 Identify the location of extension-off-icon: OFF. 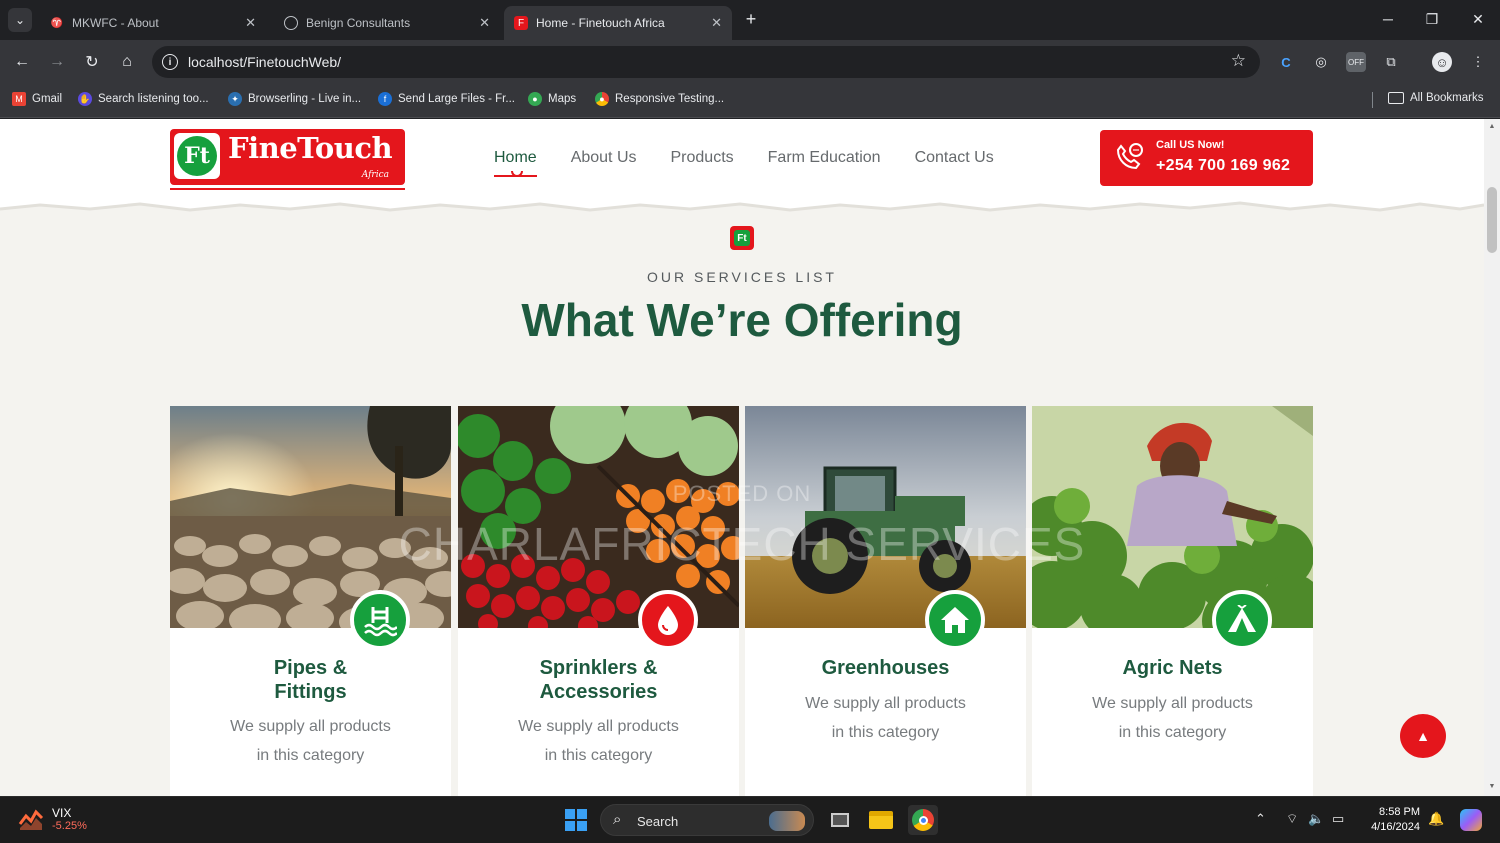
(1356, 62).